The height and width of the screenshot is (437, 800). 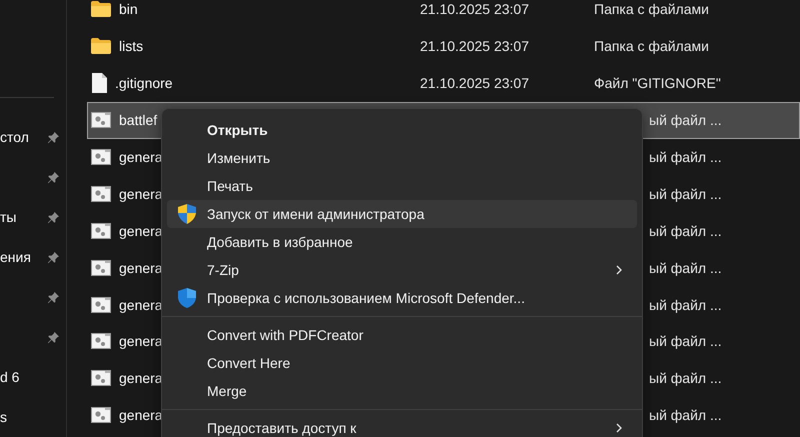 What do you see at coordinates (657, 83) in the screenshot?
I see `type-cell: Файл "GITIGNORE"` at bounding box center [657, 83].